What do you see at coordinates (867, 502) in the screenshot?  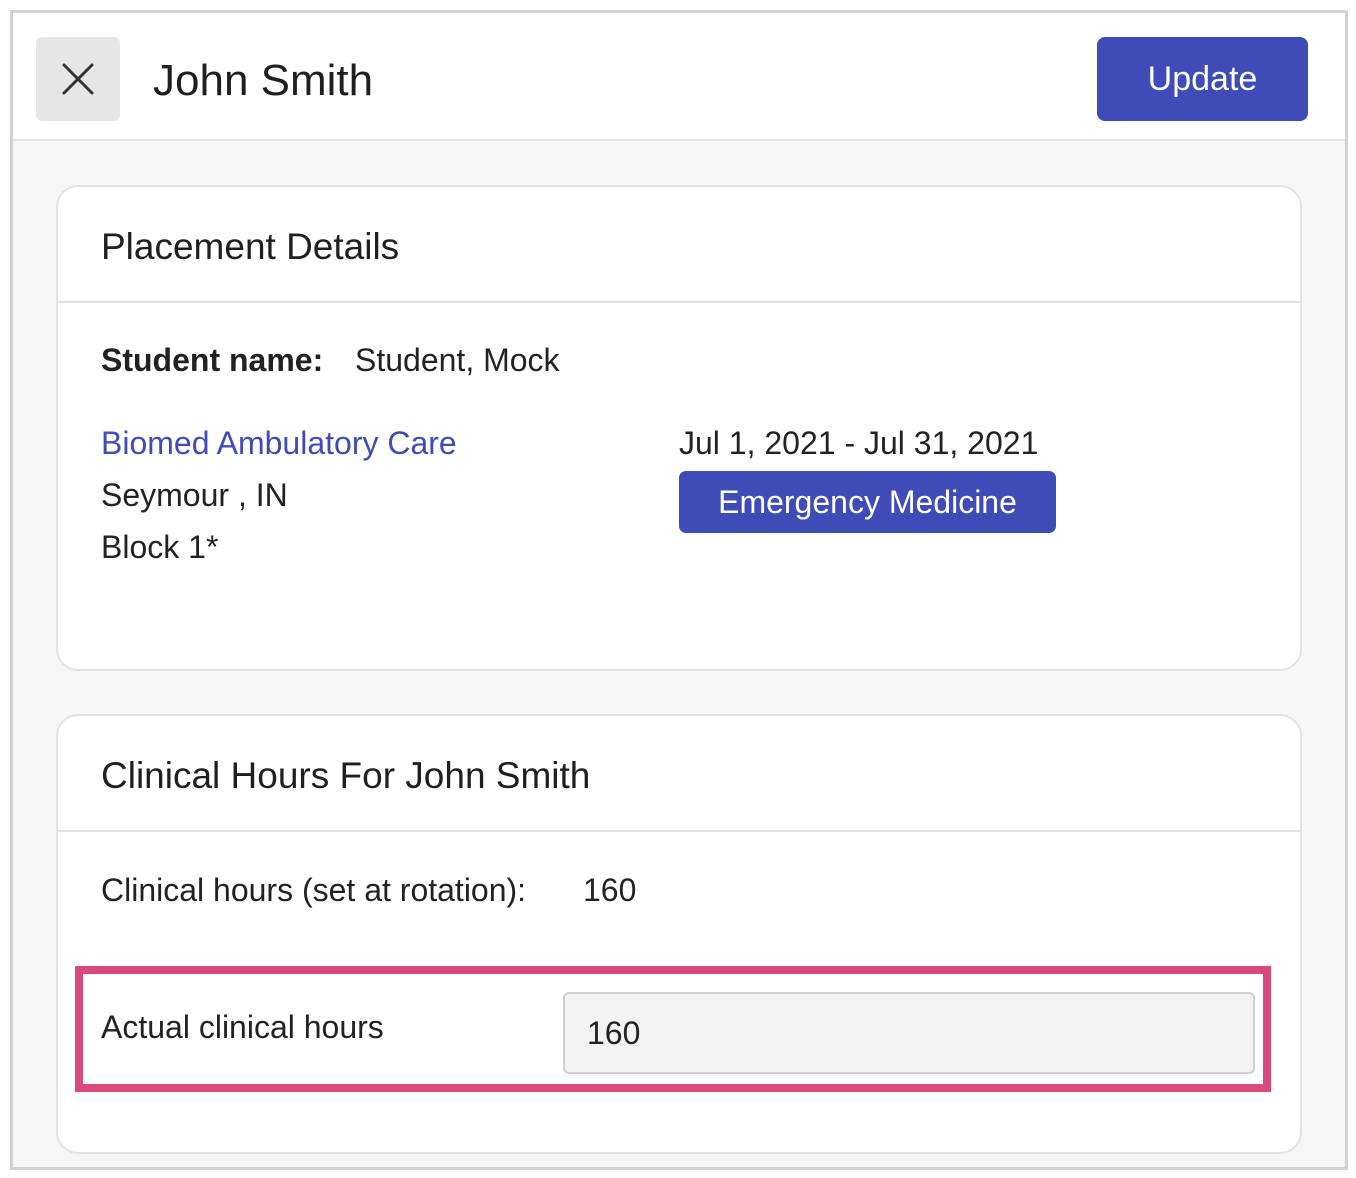 I see `specialty-badge: Emergency Medicine` at bounding box center [867, 502].